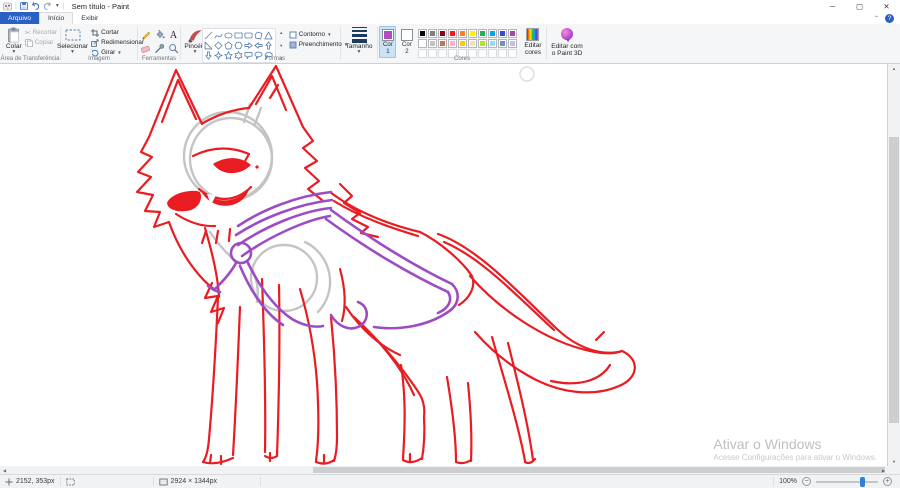 This screenshot has width=900, height=488. Describe the element at coordinates (332, 260) in the screenshot. I see `sketch-purple-harness` at that location.